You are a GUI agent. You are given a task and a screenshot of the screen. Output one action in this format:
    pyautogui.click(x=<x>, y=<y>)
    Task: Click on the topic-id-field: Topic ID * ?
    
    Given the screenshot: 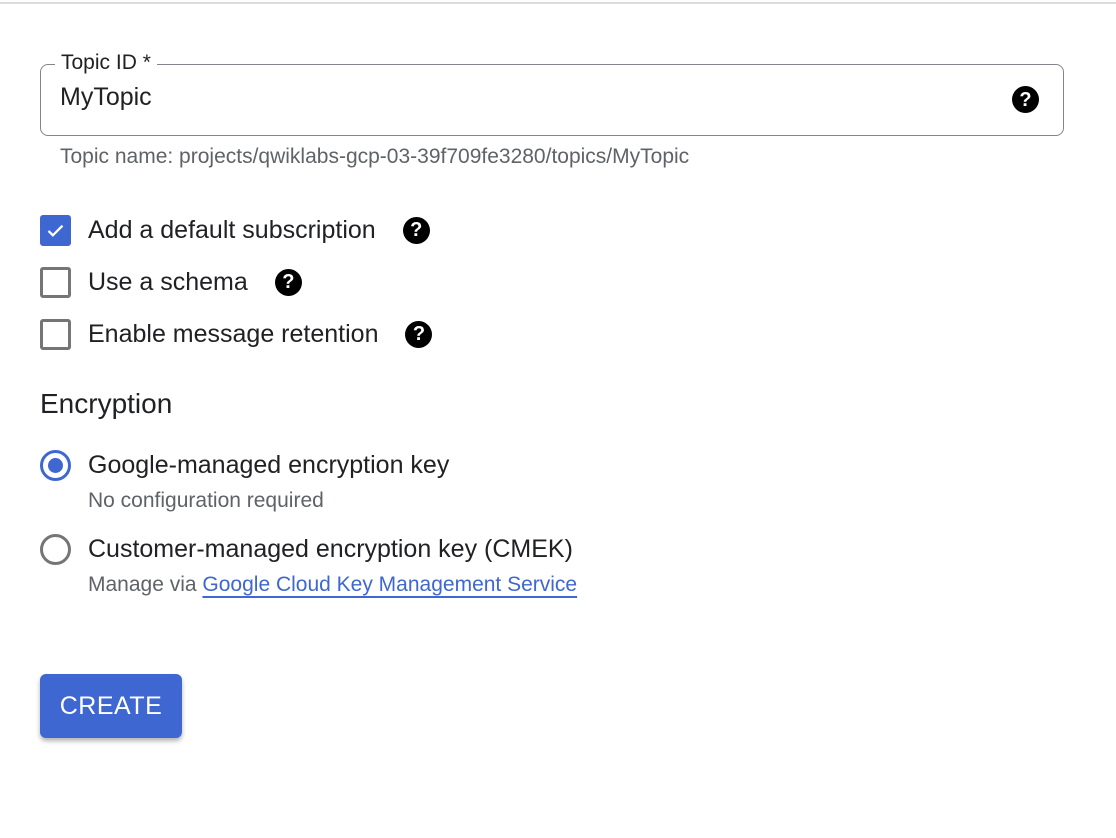 What is the action you would take?
    pyautogui.click(x=552, y=93)
    